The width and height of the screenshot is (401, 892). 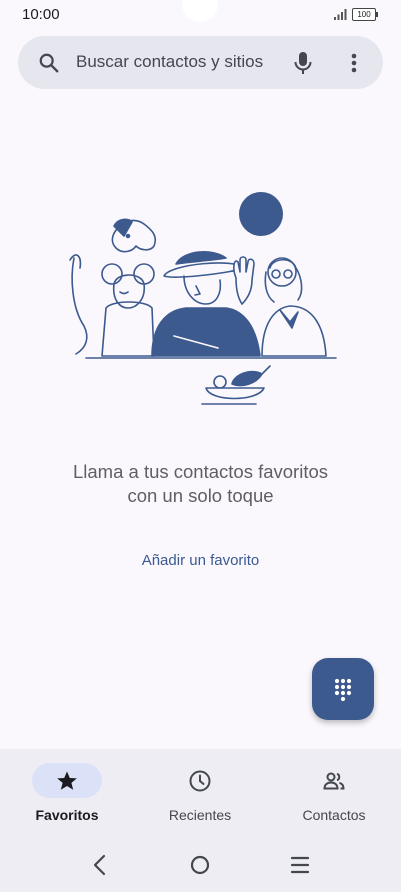 I want to click on search-bar: Buscar contactos y sitios, so click(x=200, y=62).